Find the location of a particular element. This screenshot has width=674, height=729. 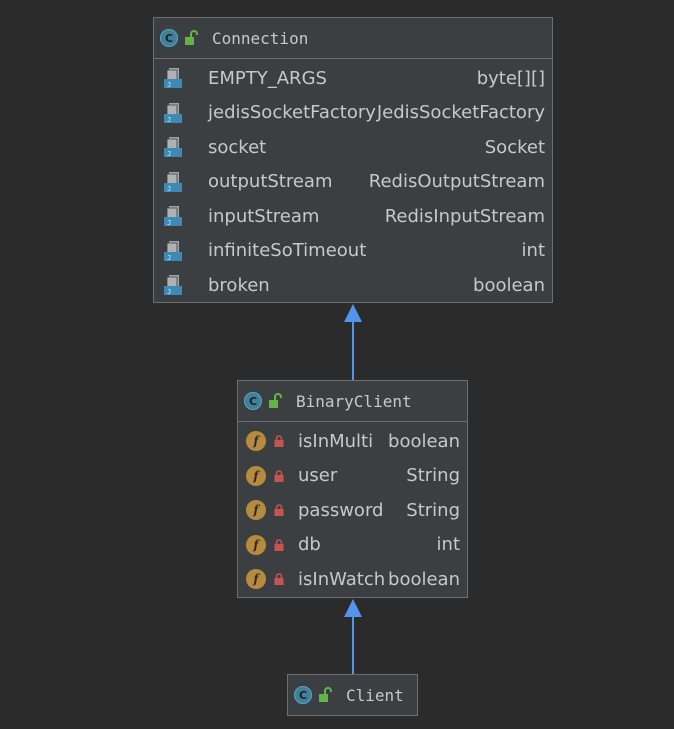

class-name: BinaryClient is located at coordinates (354, 401).